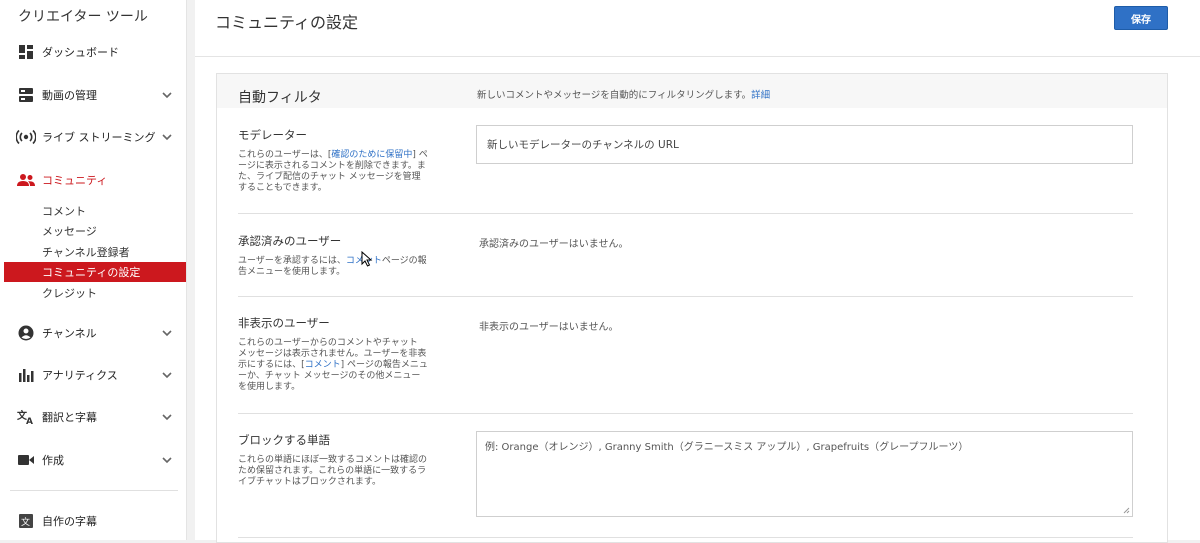 Image resolution: width=1200 pixels, height=543 pixels. What do you see at coordinates (287, 22) in the screenshot?
I see `page-title: コミュニティの設定` at bounding box center [287, 22].